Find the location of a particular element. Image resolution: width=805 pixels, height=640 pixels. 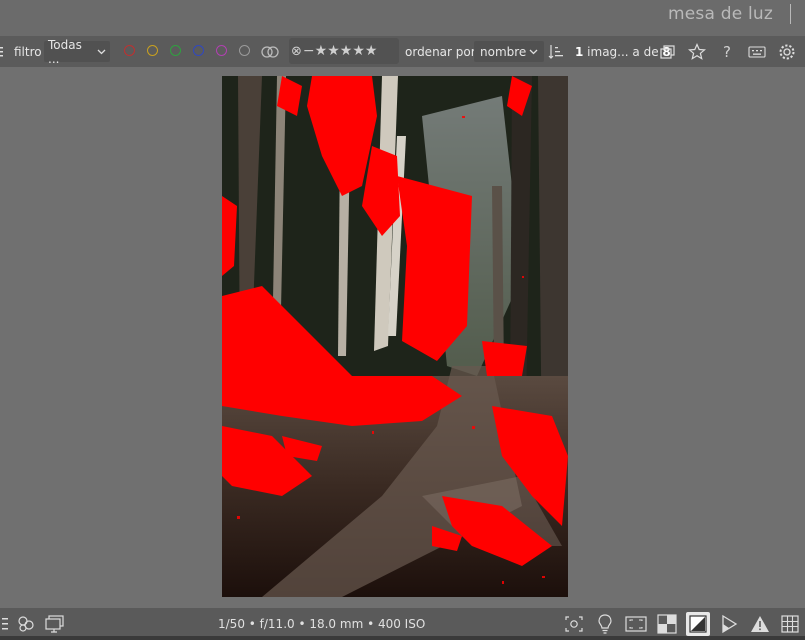

guides-grid-icon is located at coordinates (790, 624).